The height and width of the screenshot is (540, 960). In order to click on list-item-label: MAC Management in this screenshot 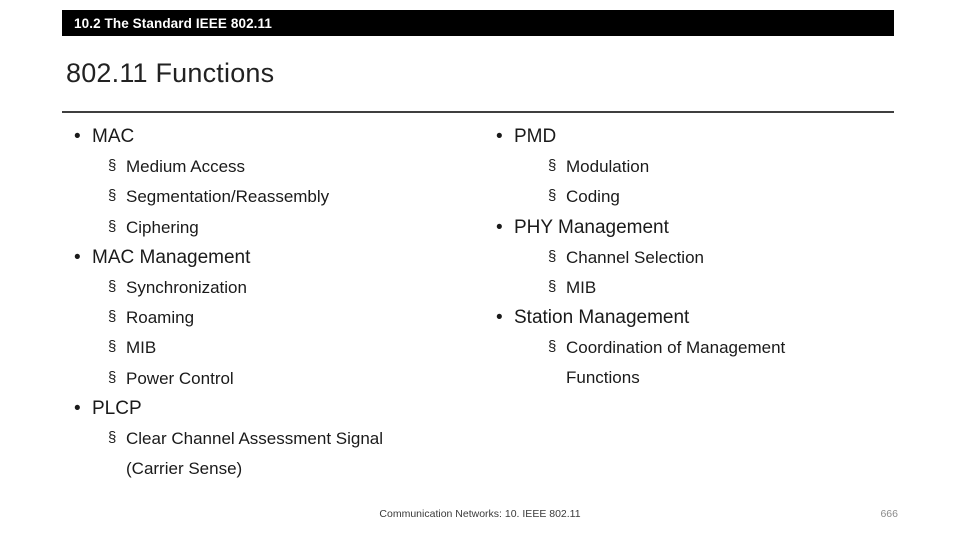, I will do `click(171, 257)`.